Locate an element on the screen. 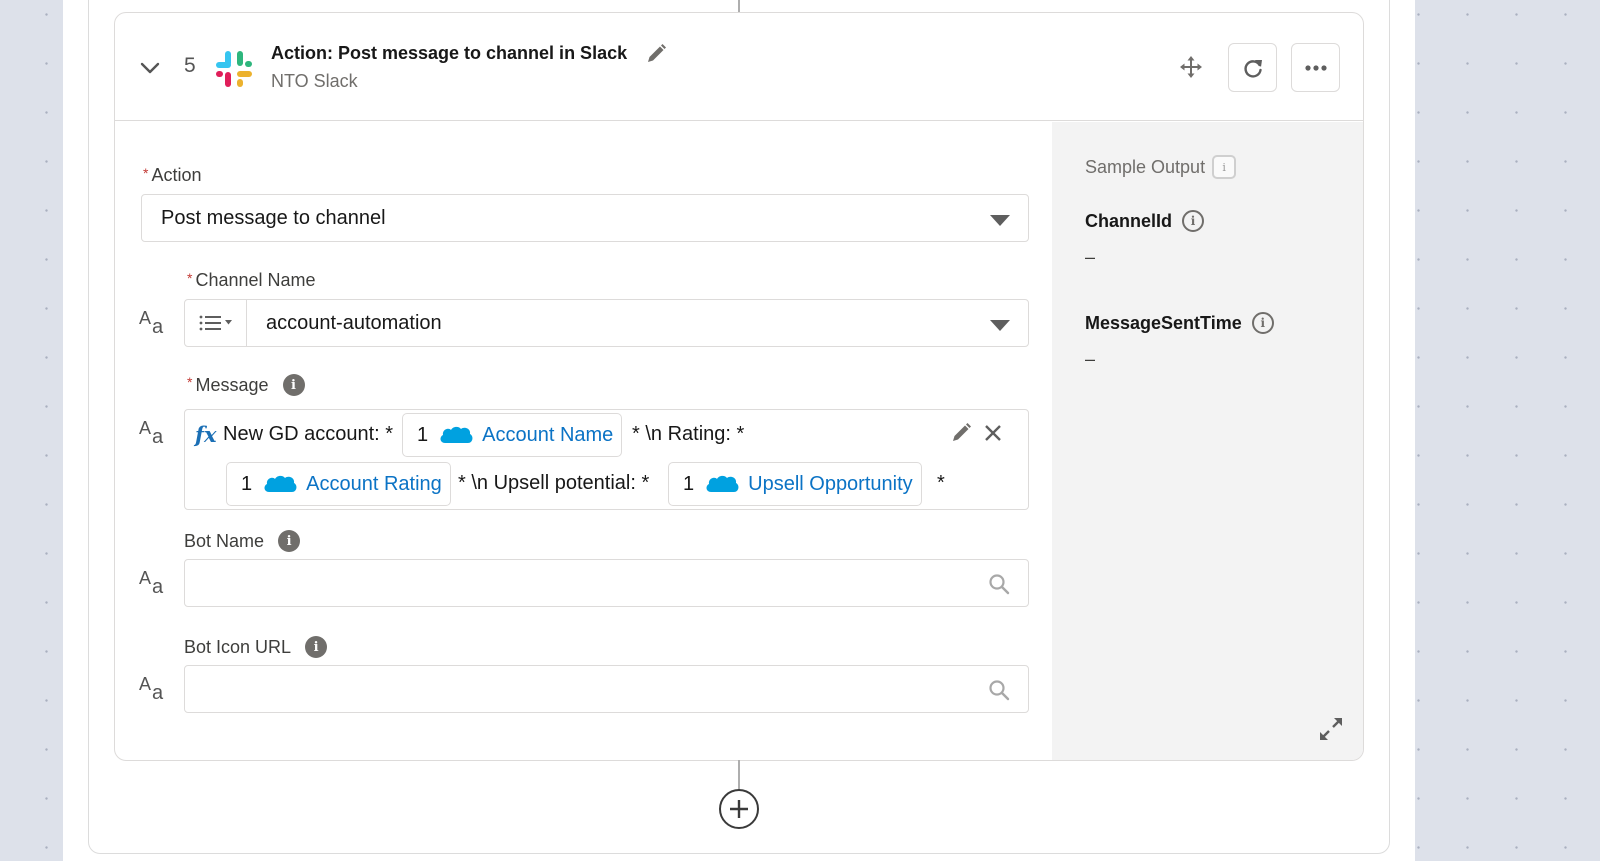 The image size is (1600, 861). chevron-down-icon is located at coordinates (150, 68).